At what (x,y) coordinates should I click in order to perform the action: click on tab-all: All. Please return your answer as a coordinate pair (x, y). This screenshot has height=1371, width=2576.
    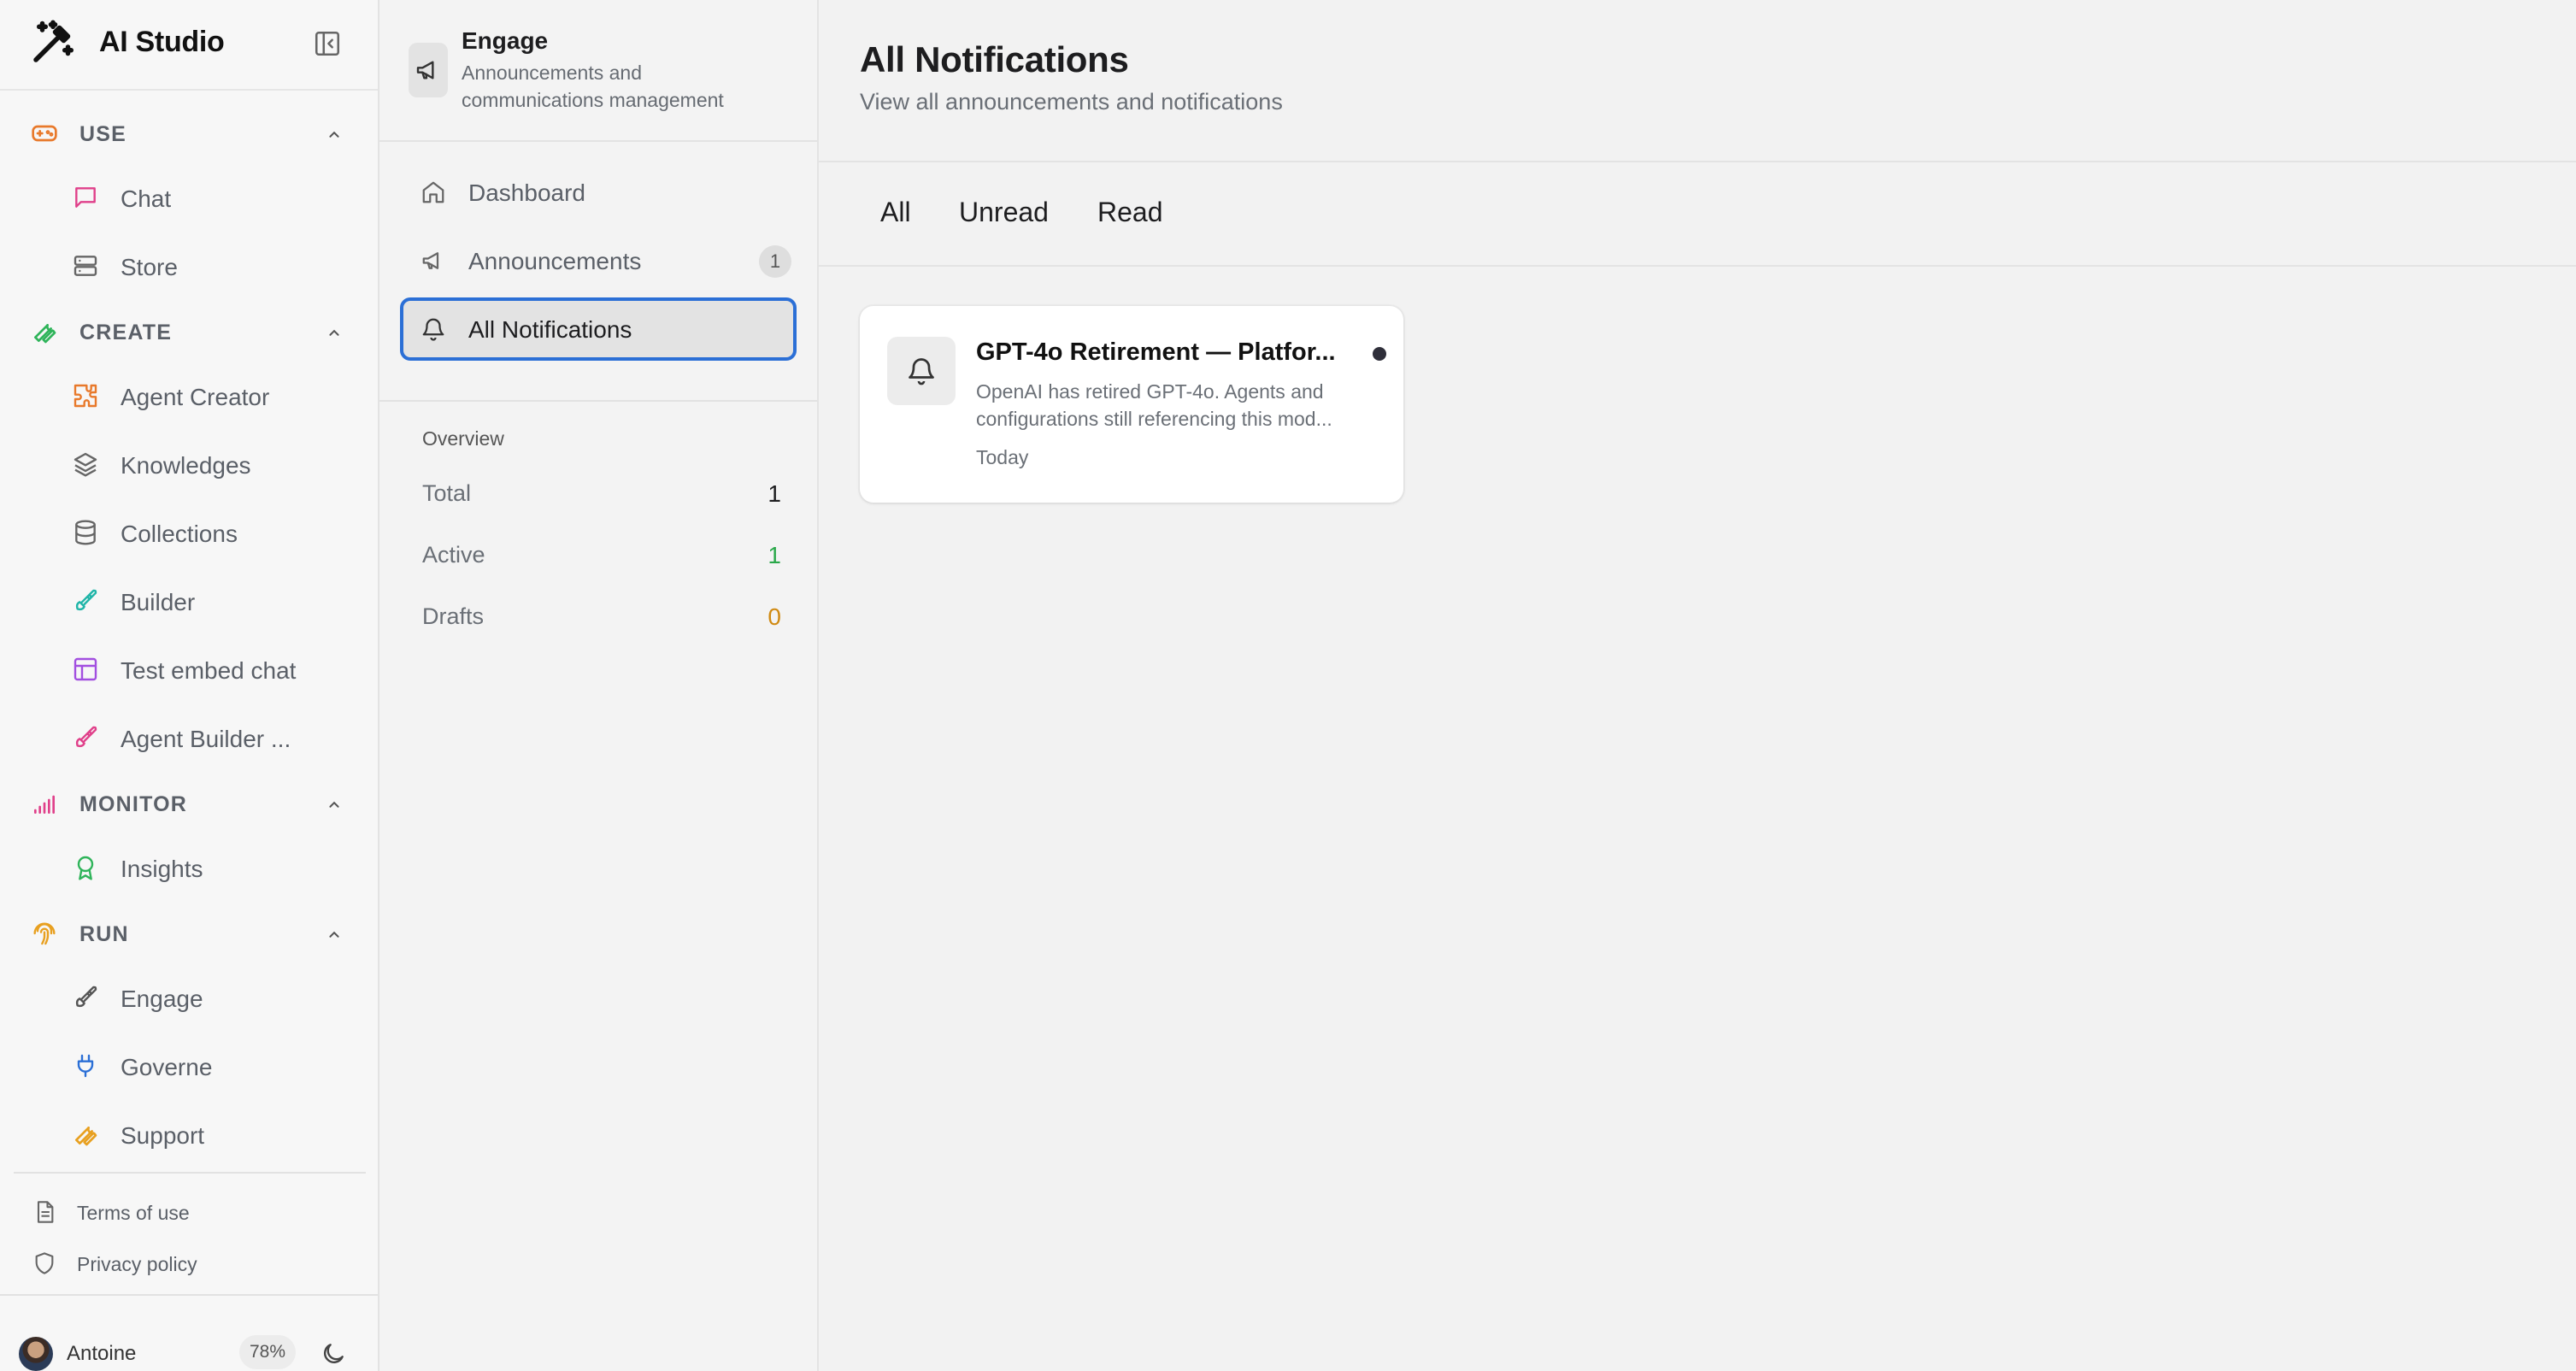
    Looking at the image, I should click on (895, 212).